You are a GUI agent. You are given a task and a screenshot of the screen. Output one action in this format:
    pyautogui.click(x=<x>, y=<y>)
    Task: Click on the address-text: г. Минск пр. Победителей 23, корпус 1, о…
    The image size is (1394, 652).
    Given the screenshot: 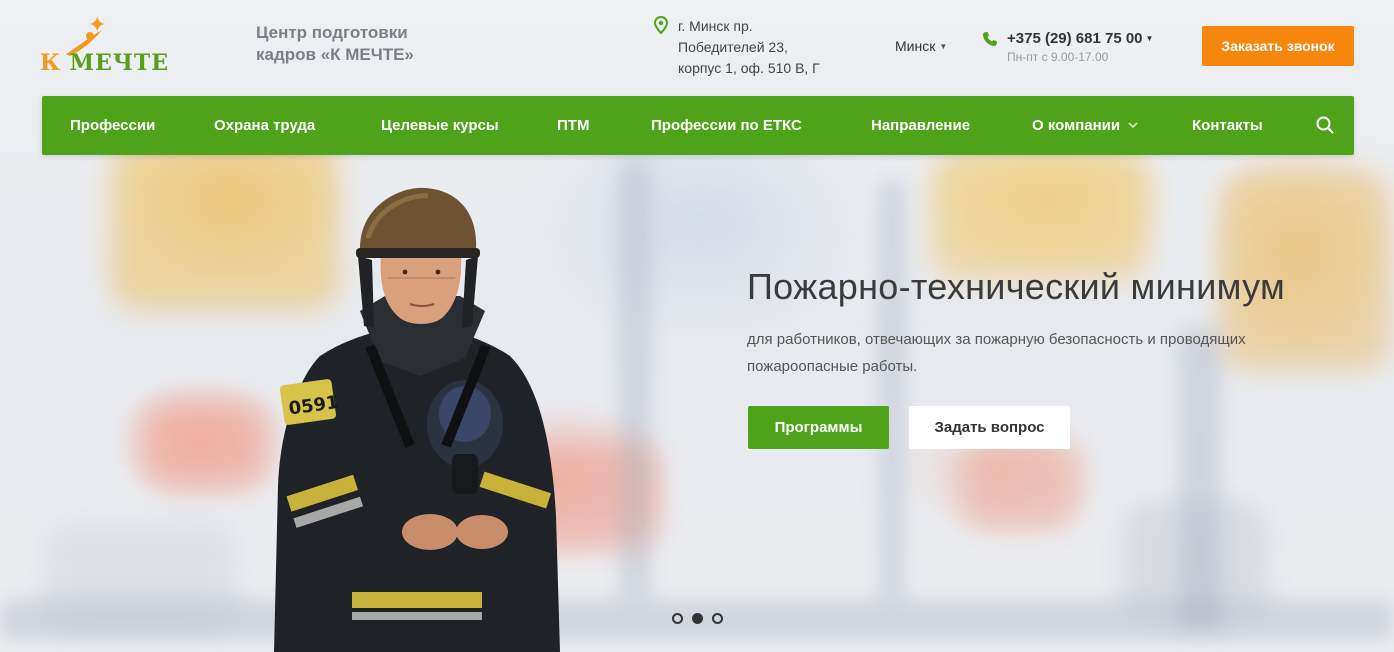 What is the action you would take?
    pyautogui.click(x=768, y=47)
    